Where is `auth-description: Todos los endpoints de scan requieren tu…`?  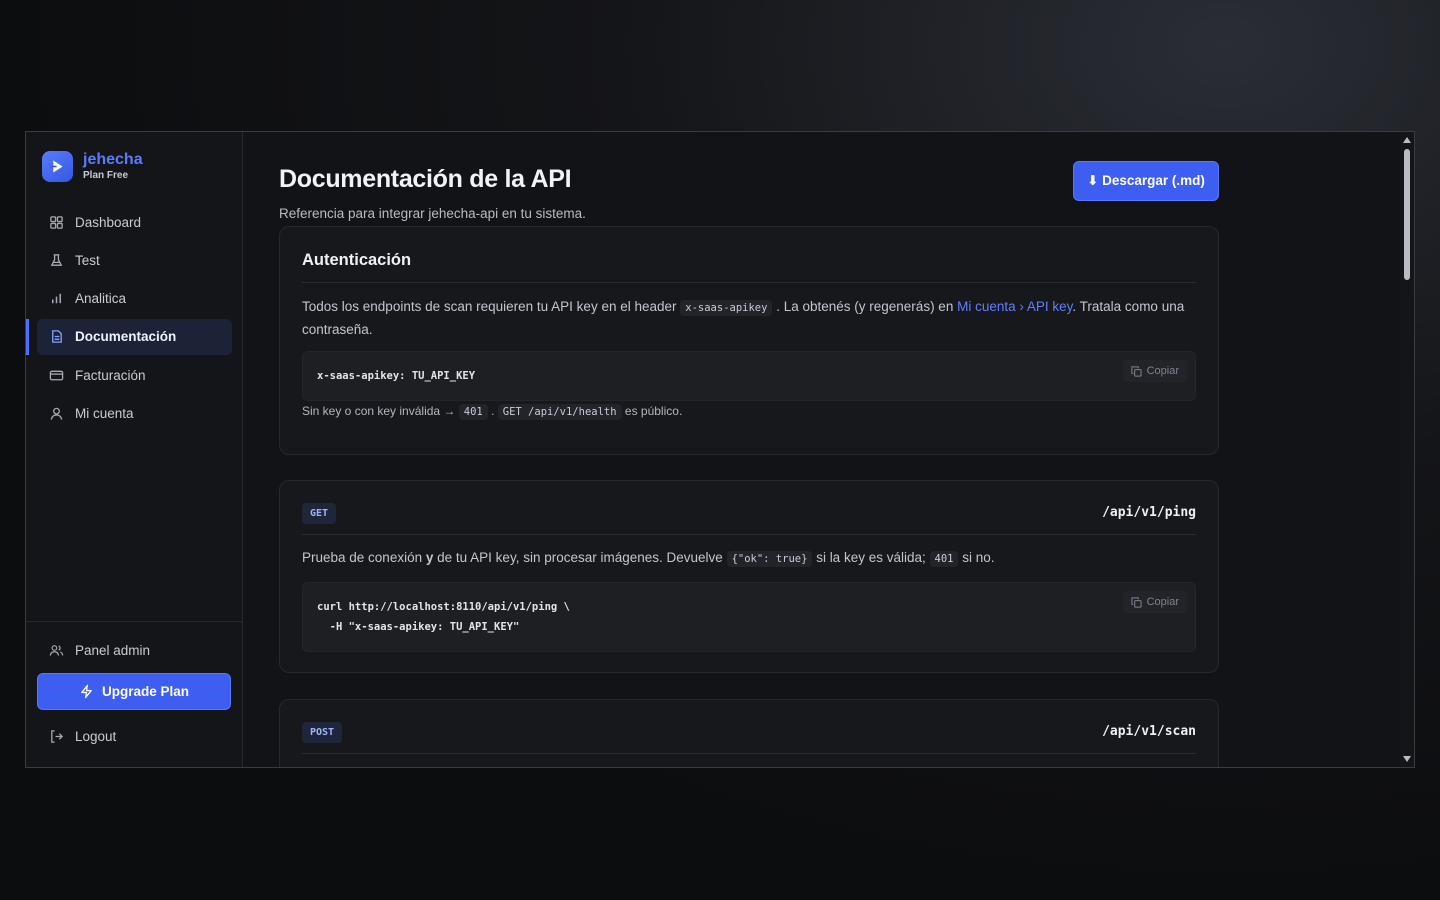
auth-description: Todos los endpoints de scan requieren tu… is located at coordinates (743, 318).